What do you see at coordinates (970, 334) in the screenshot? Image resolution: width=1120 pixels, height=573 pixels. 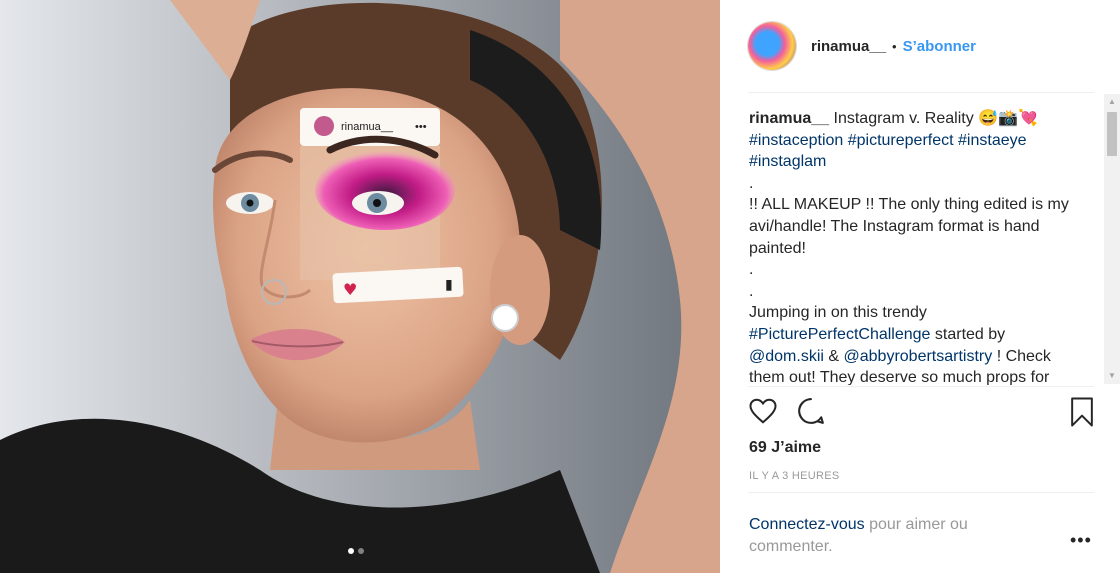 I see `caption-started-by: started by` at bounding box center [970, 334].